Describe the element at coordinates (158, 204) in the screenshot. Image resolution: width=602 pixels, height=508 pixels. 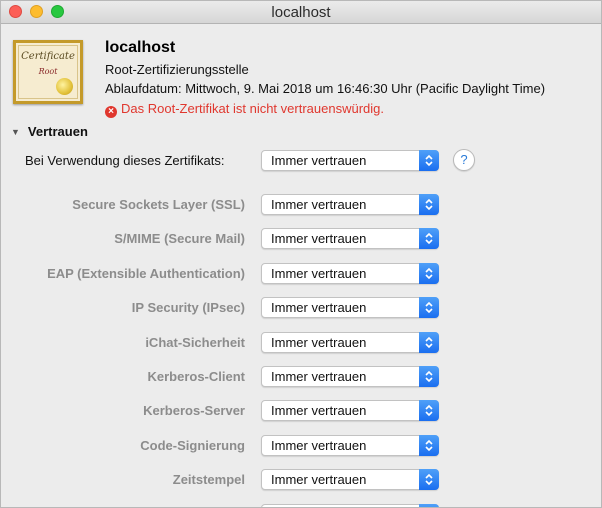
I see `trust-row-label: Secure Sockets Layer (SSL)` at that location.